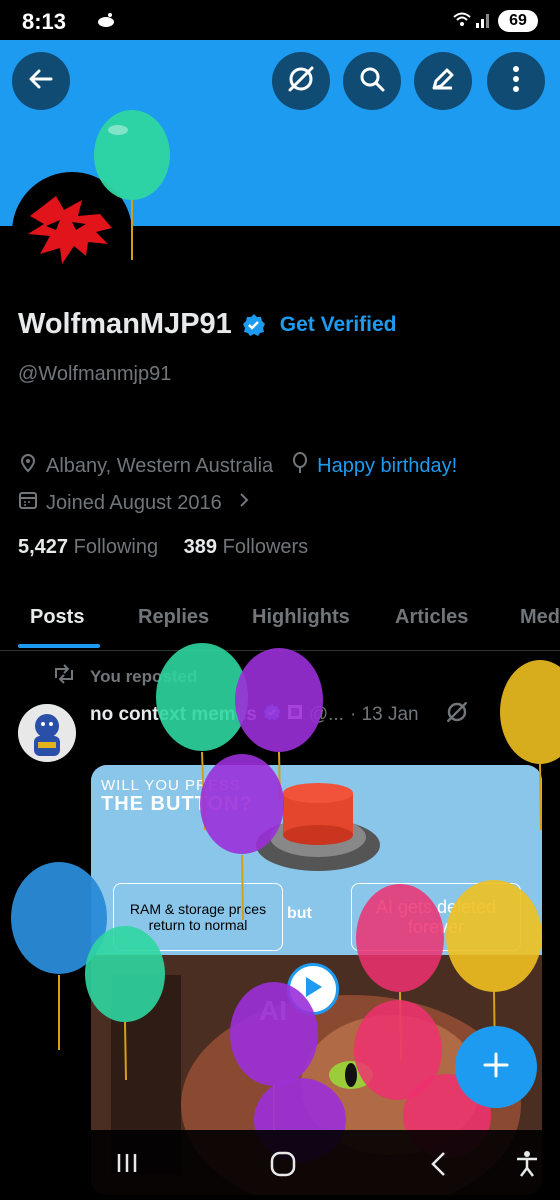  Describe the element at coordinates (127, 1165) in the screenshot. I see `recents-icon` at that location.